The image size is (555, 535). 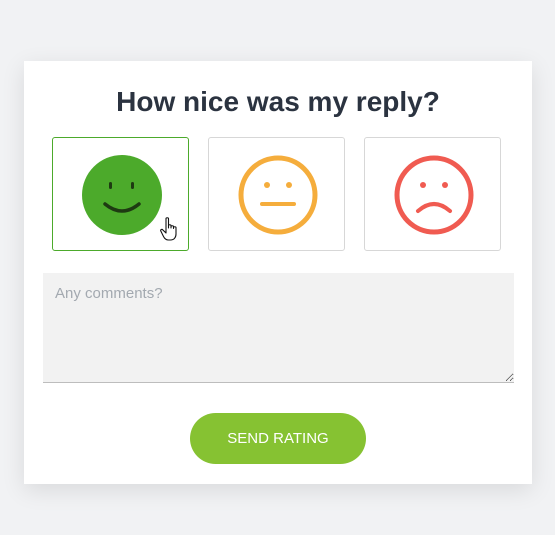 I want to click on pointer-hand-cursor-icon, so click(x=168, y=229).